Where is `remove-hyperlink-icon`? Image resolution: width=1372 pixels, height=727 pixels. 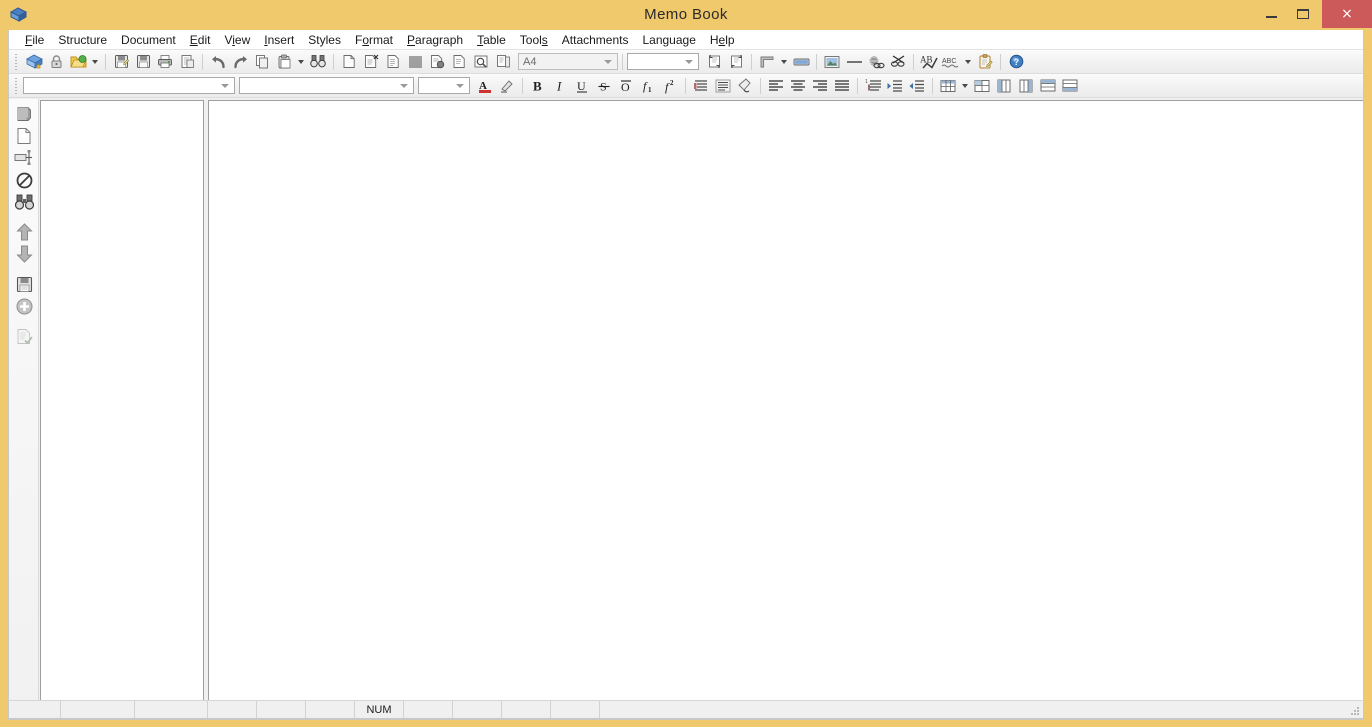 remove-hyperlink-icon is located at coordinates (898, 61).